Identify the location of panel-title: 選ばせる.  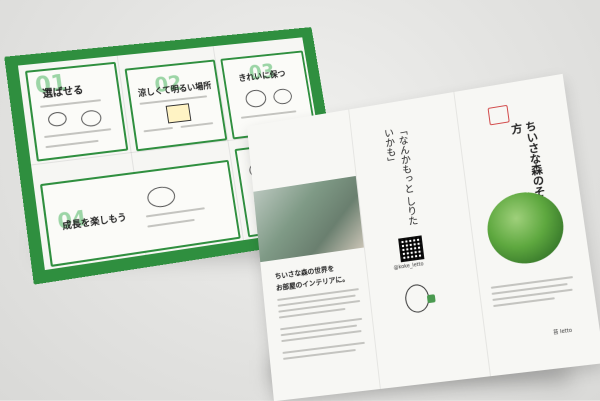
(62, 90).